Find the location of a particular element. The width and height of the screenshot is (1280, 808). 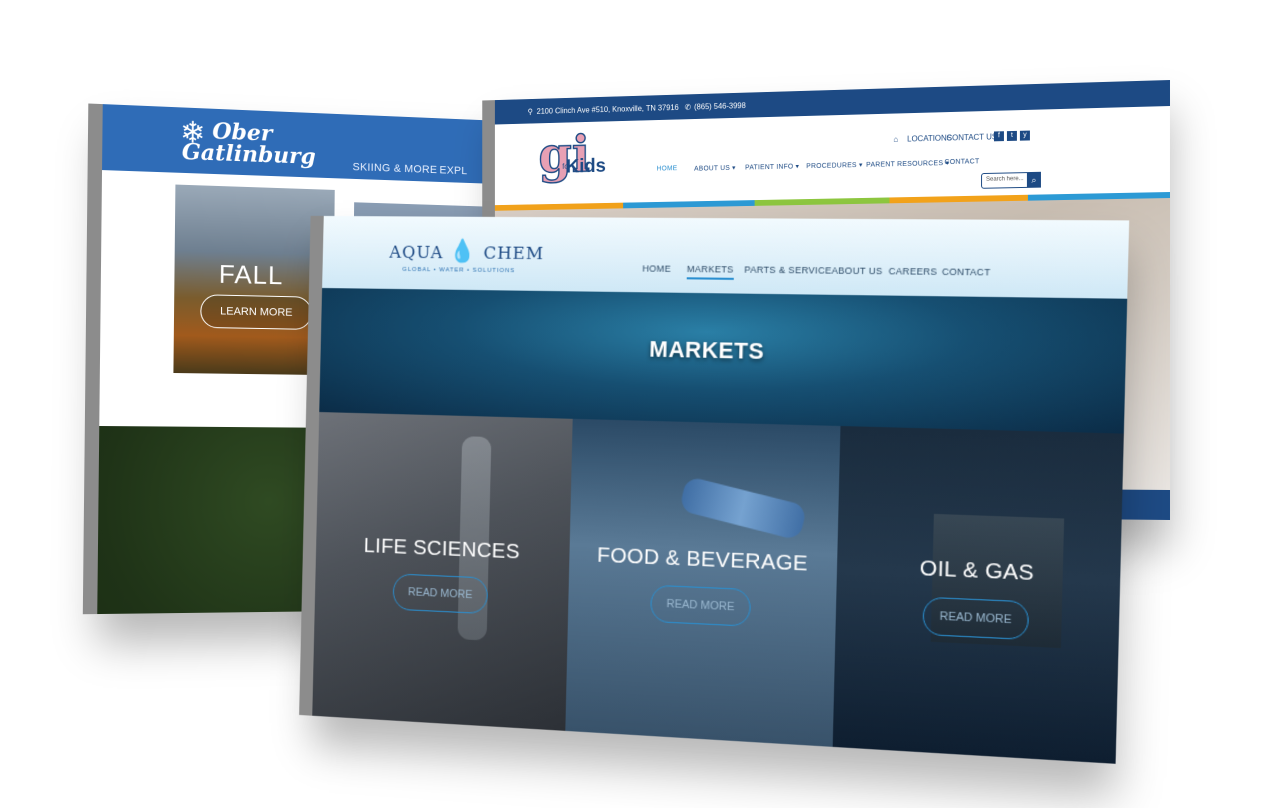

food-beverage-title: FOOD & BEVERAGE is located at coordinates (702, 559).